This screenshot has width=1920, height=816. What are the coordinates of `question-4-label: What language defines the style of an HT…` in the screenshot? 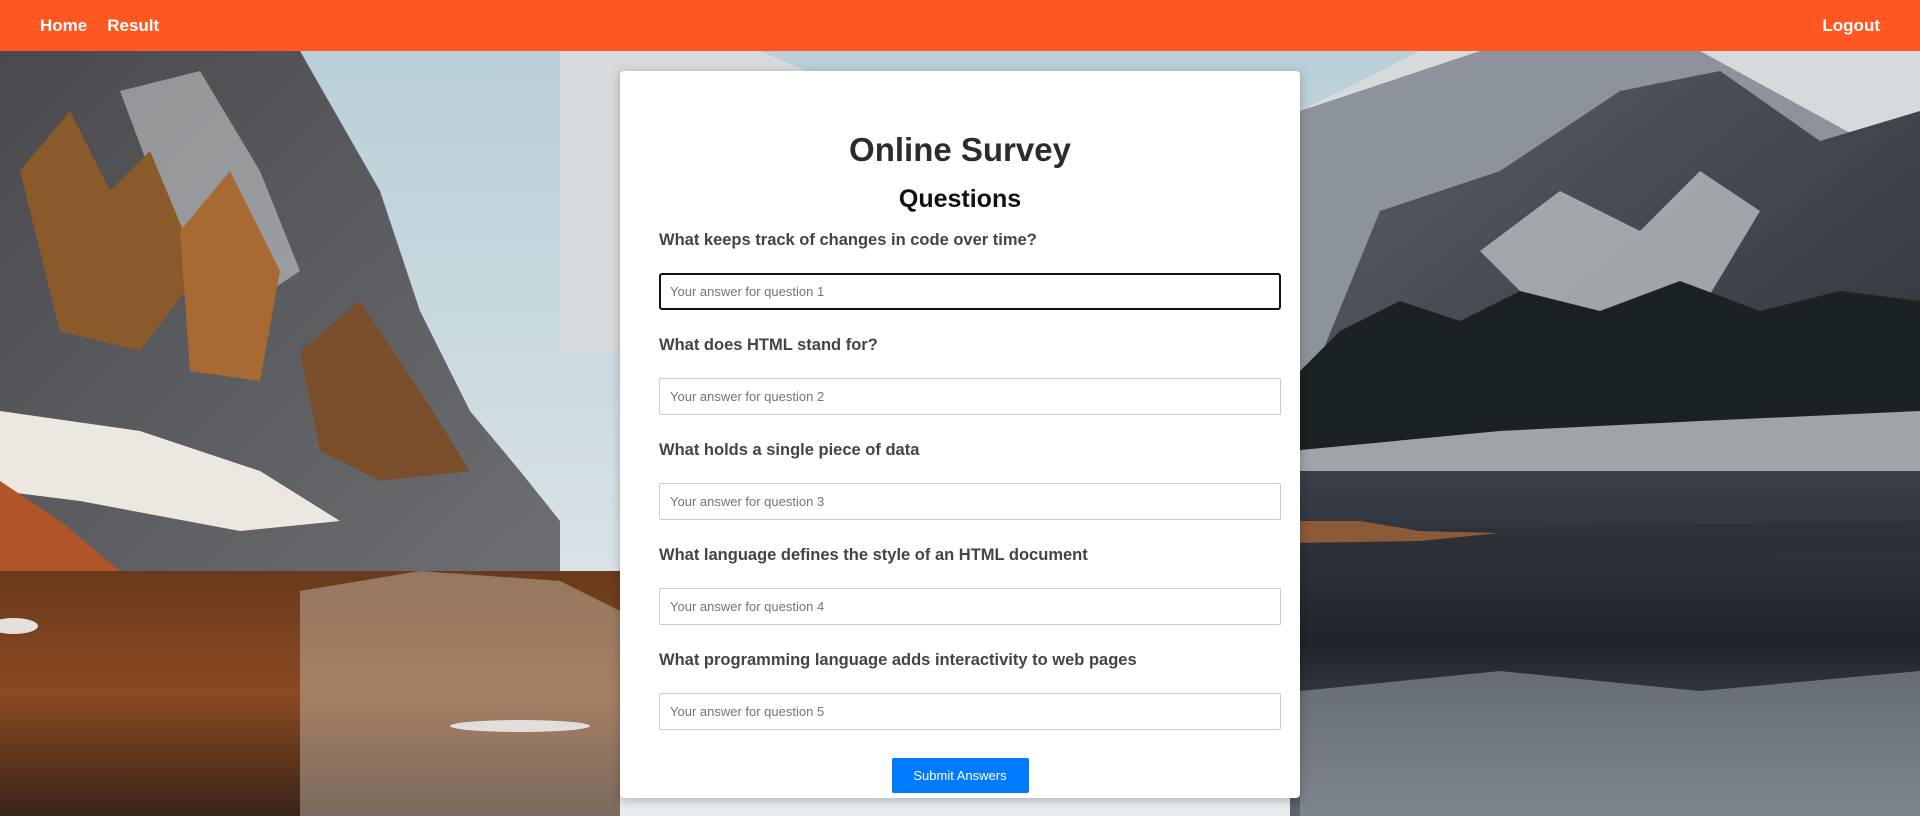 It's located at (873, 555).